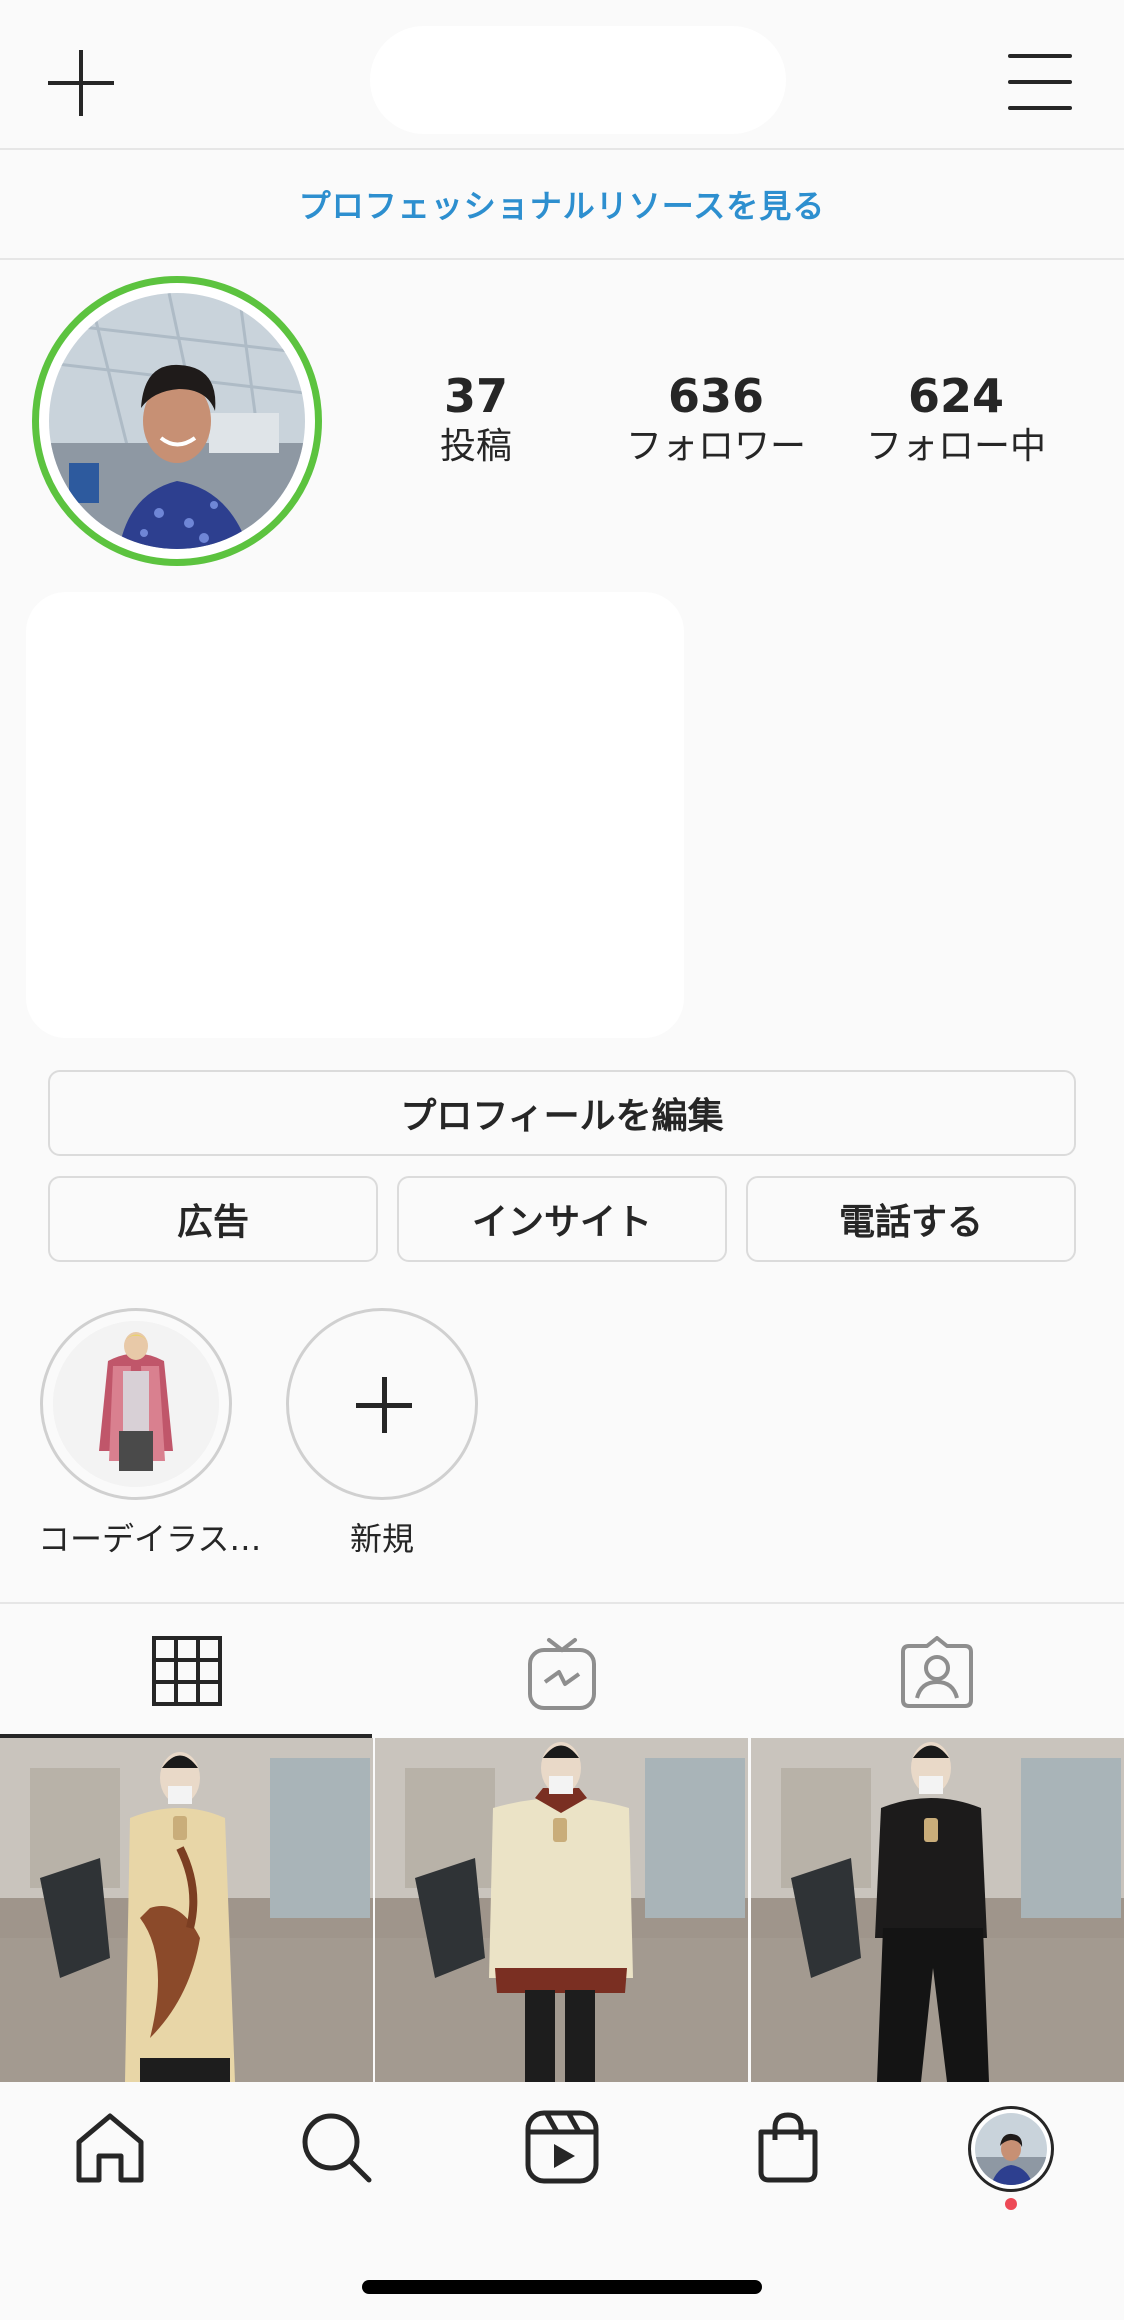  Describe the element at coordinates (562, 1113) in the screenshot. I see `edit-profile-button: プロフィールを編集` at that location.